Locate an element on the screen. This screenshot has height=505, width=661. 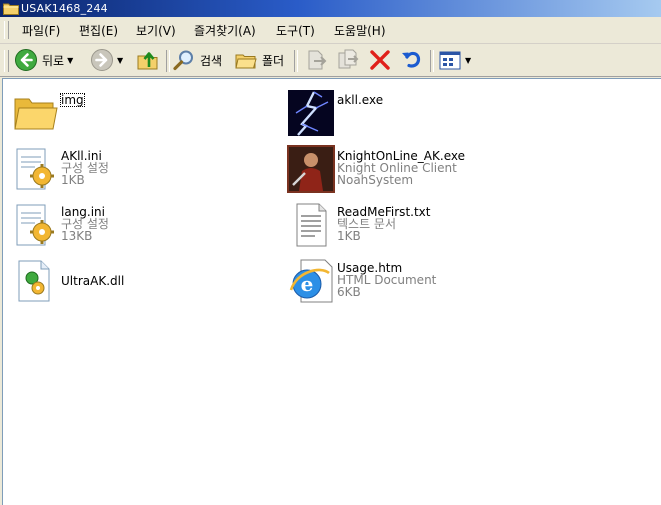
undo-icon is located at coordinates (411, 59).